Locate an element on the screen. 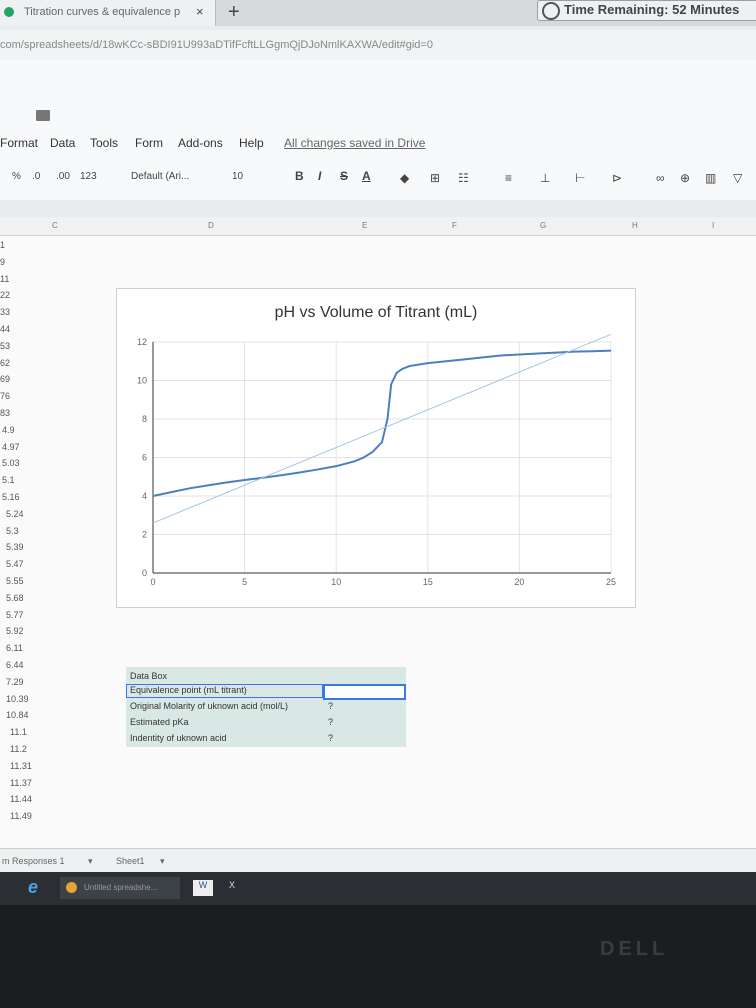 The image size is (756, 1008). column-header-h: H is located at coordinates (635, 225).